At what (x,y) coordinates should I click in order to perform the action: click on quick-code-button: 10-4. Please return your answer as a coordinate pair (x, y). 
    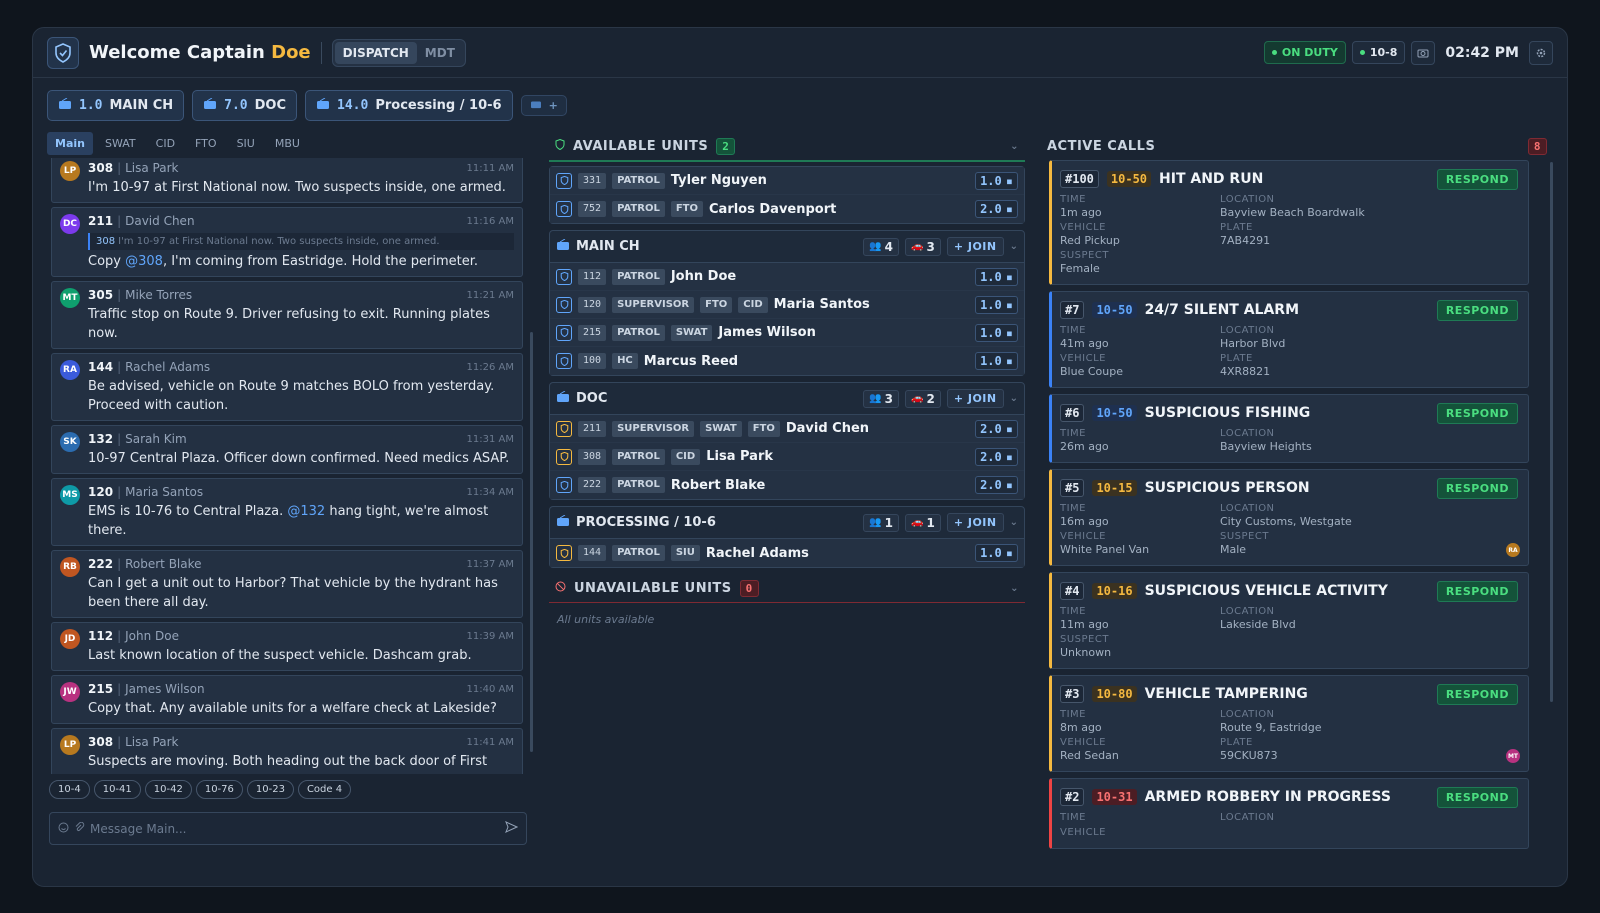
    Looking at the image, I should click on (69, 789).